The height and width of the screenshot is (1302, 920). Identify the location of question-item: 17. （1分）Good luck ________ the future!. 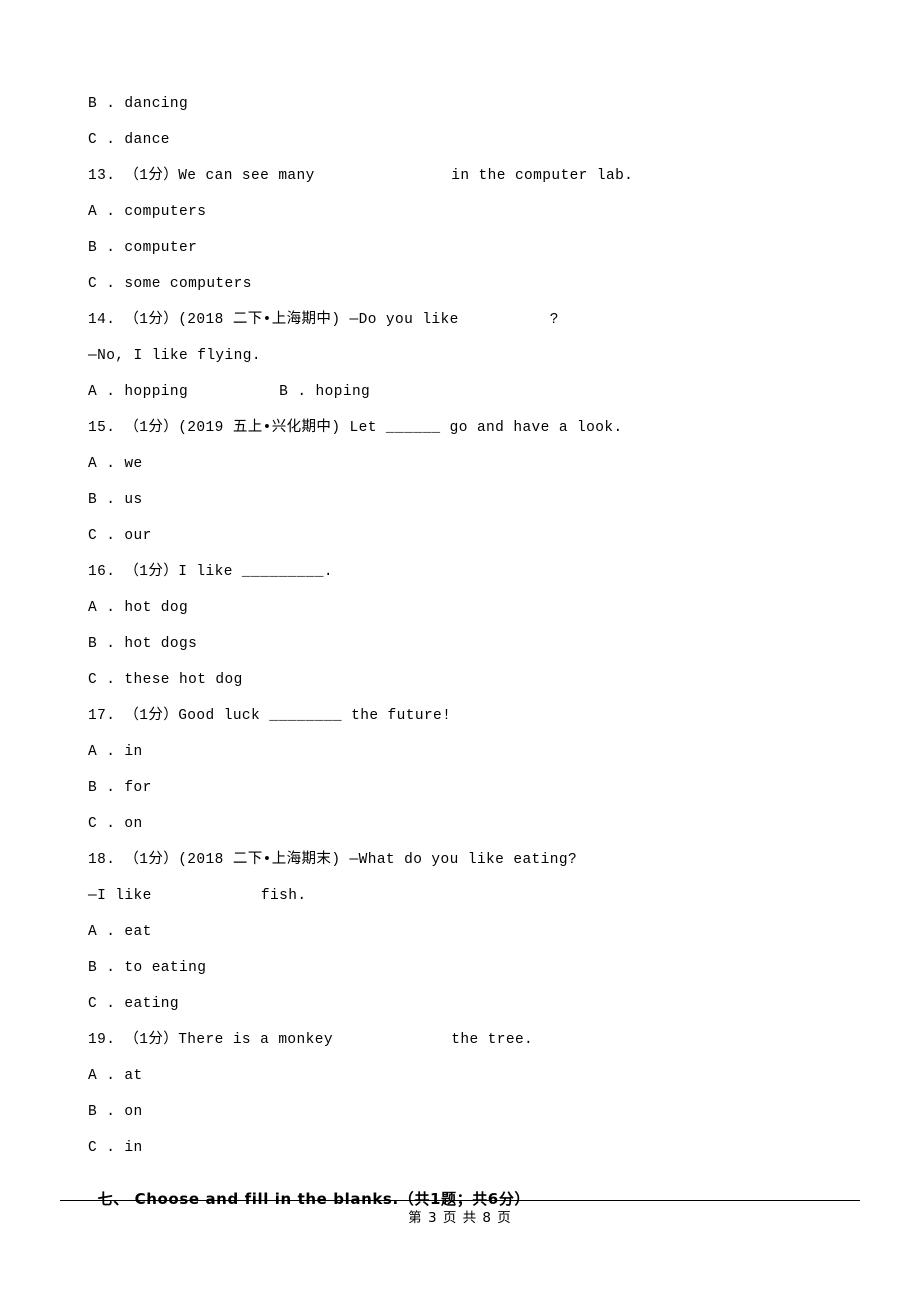
(270, 716).